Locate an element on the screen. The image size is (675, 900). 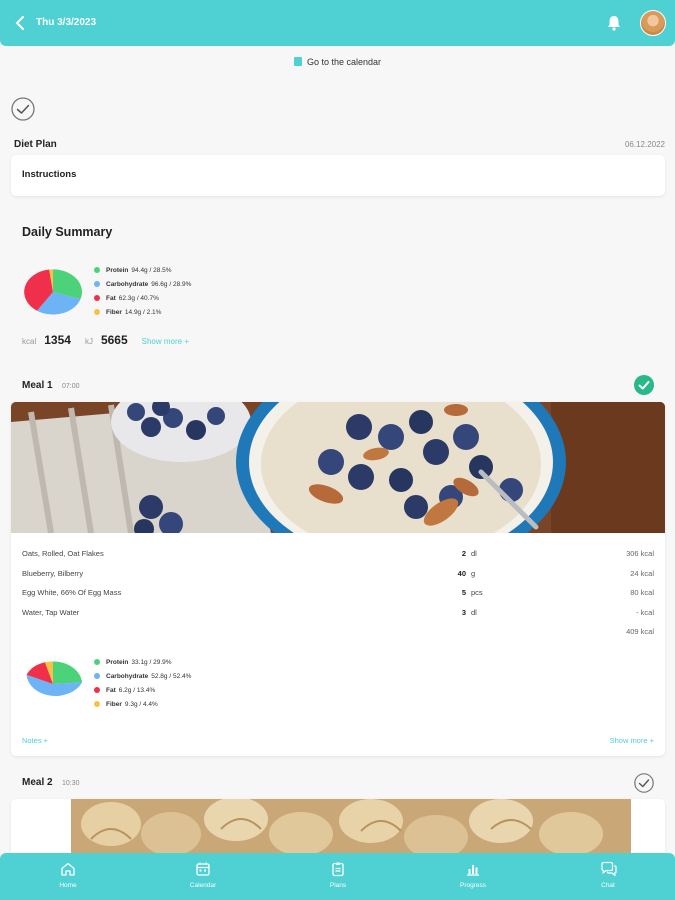
oatmeal-image is located at coordinates (338, 467).